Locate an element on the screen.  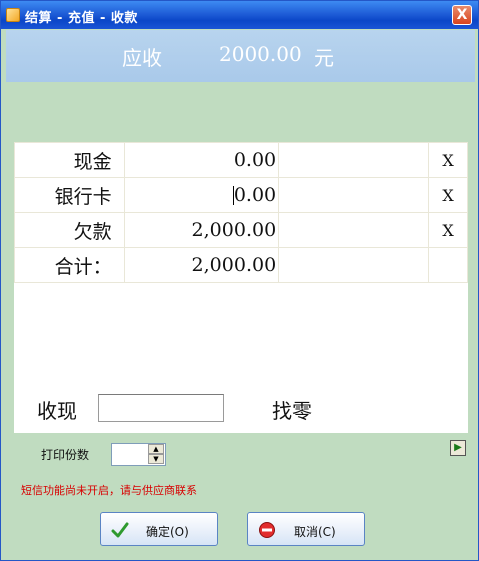
receivable-amount: 2000.00 is located at coordinates (260, 54).